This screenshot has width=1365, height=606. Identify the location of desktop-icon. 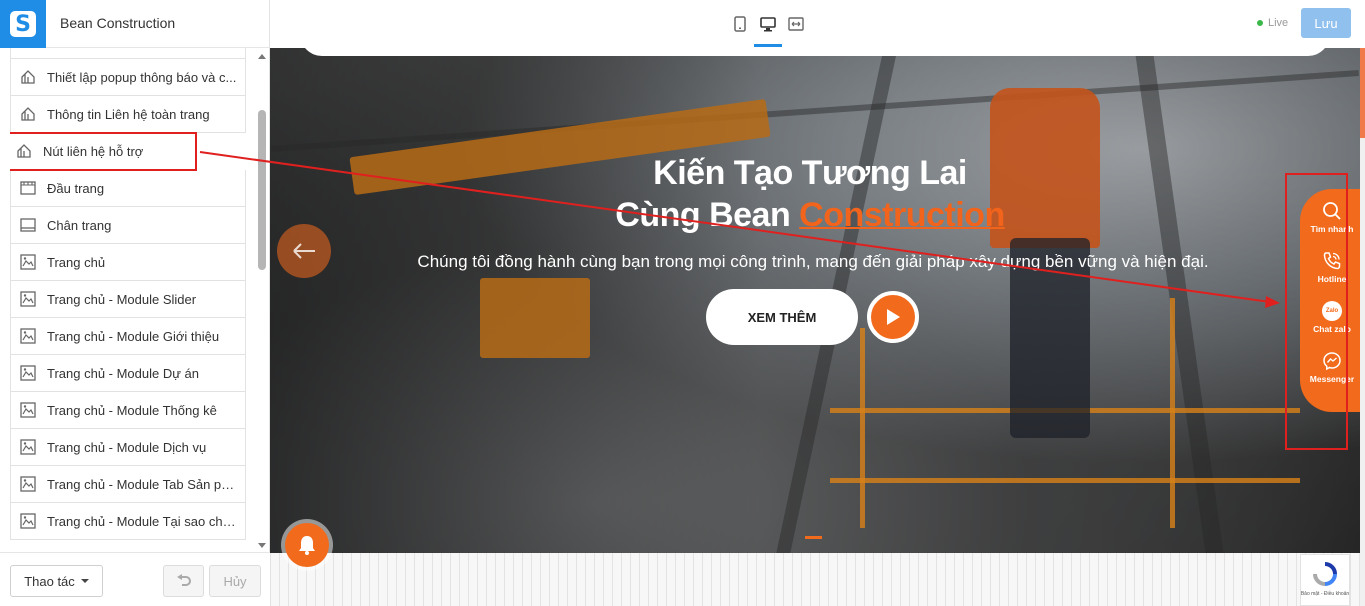
(768, 23).